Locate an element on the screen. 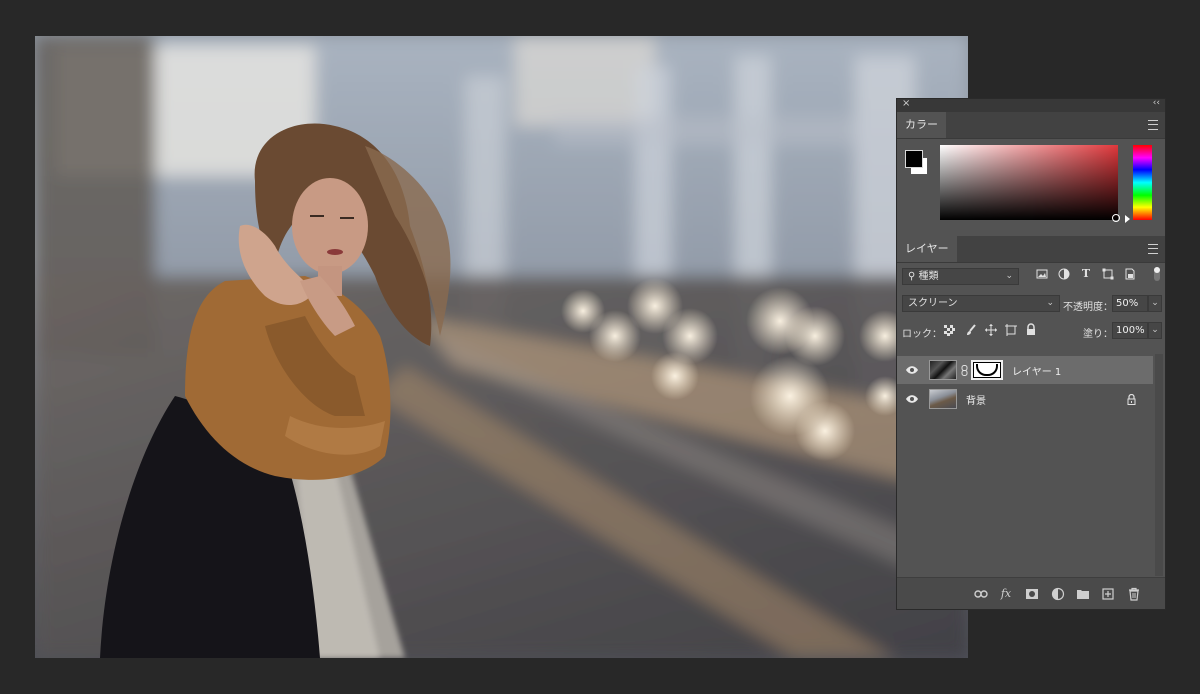  blend-mode-dropdown: スクリーン ⌄ is located at coordinates (981, 303).